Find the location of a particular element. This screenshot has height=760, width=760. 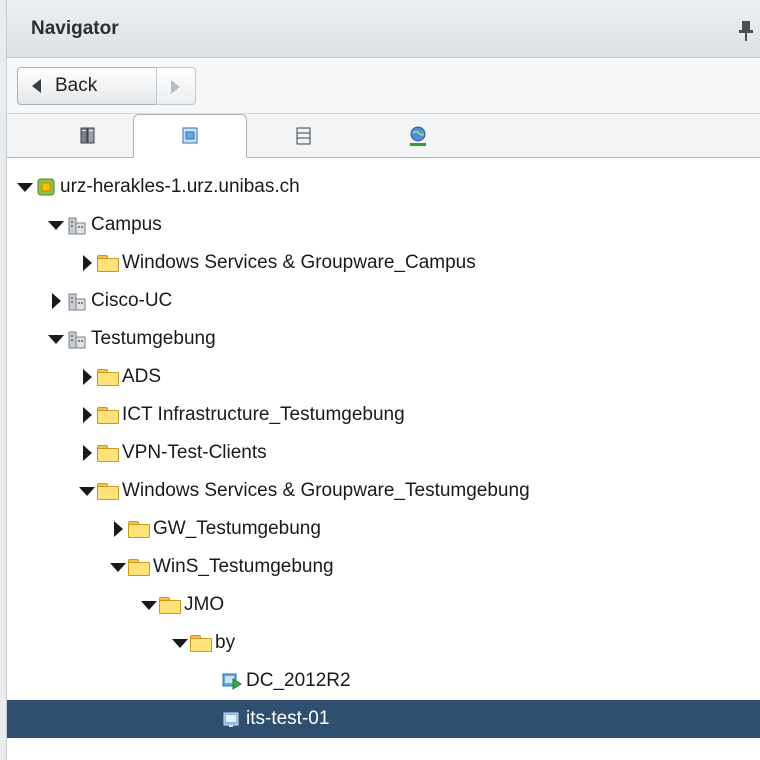

tree-row: Windows Services & Groupware_Campus is located at coordinates (383, 263).